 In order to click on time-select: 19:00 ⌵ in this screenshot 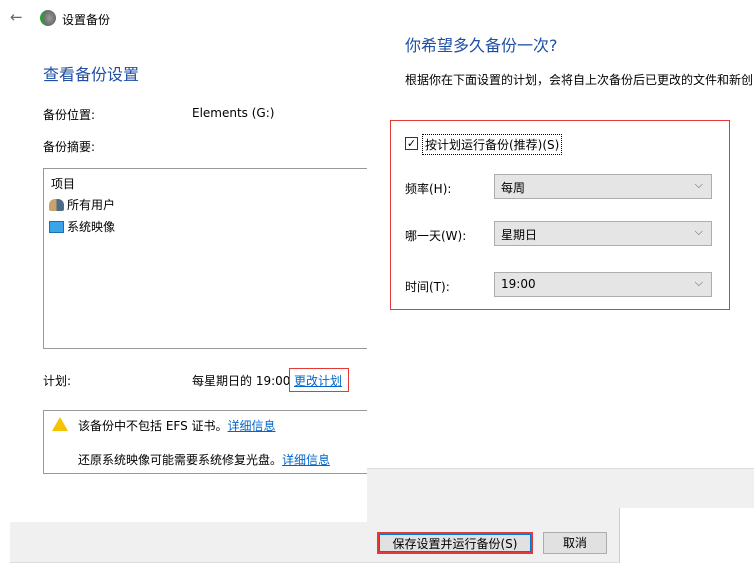, I will do `click(603, 284)`.